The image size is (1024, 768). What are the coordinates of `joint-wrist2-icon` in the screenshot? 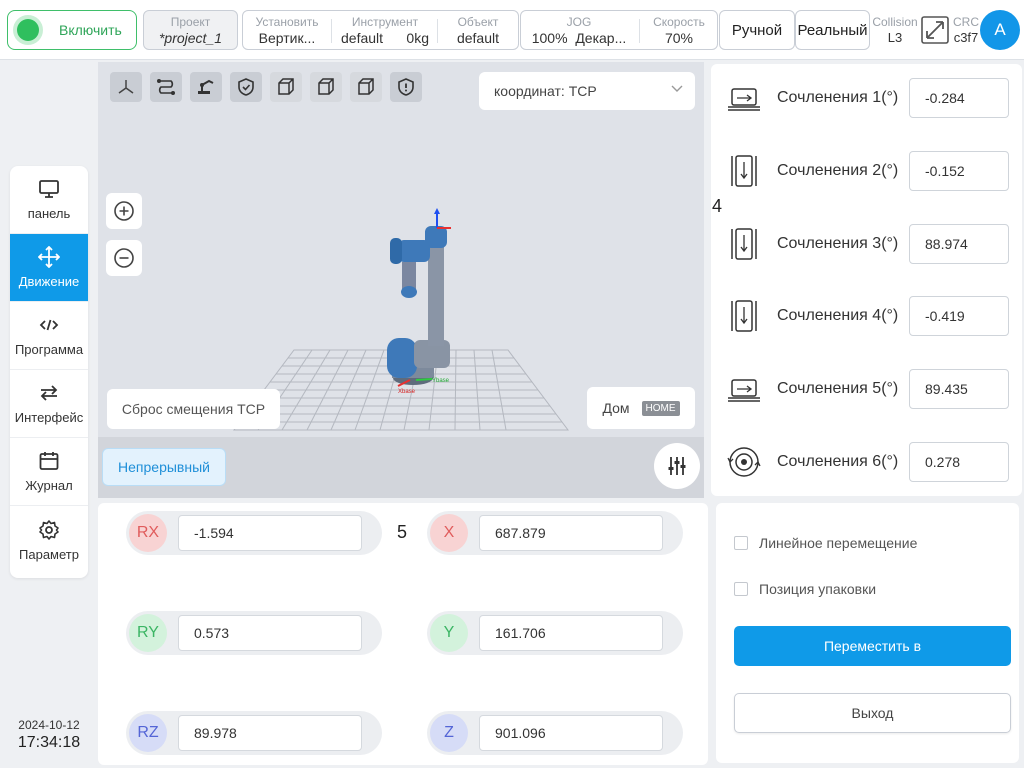 It's located at (744, 390).